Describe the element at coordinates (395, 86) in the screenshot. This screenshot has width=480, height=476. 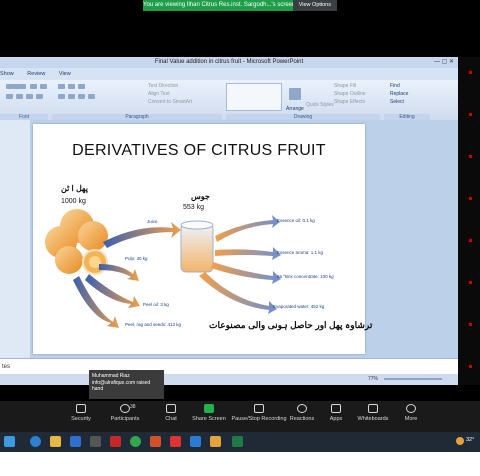
I see `find-button: Find` at that location.